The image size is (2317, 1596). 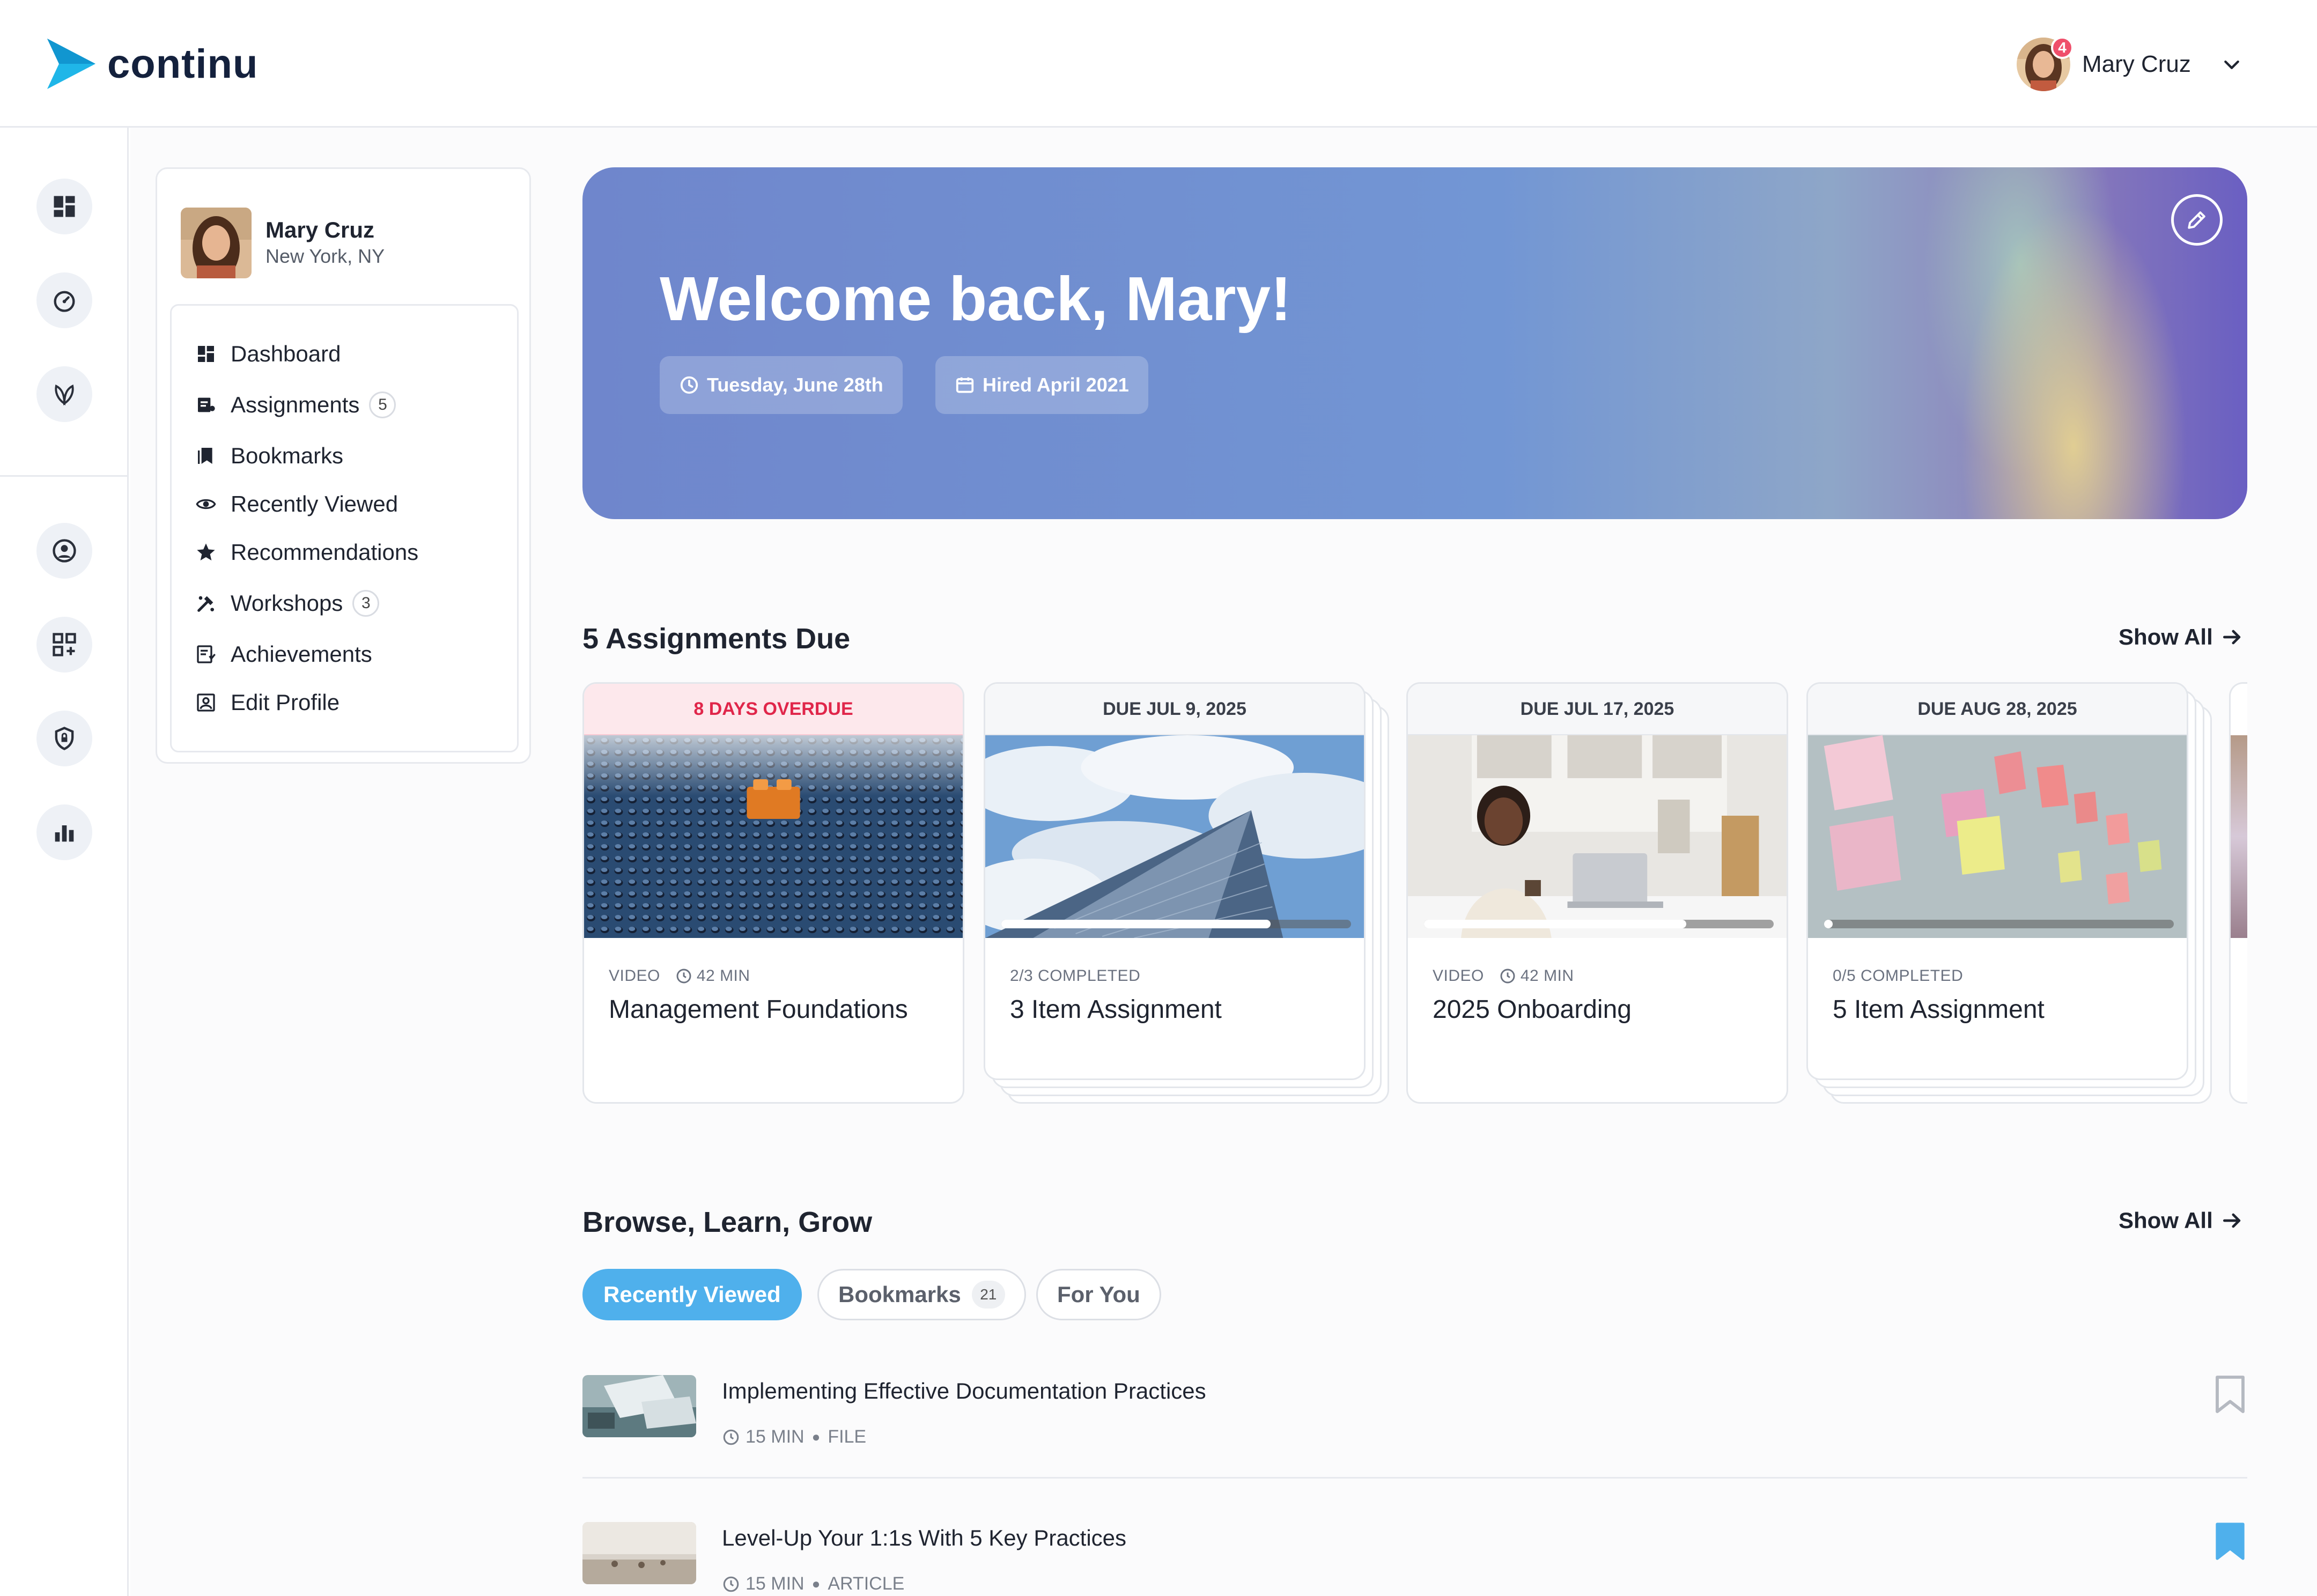 What do you see at coordinates (1532, 1009) in the screenshot?
I see `card-title: 2025 Onboarding` at bounding box center [1532, 1009].